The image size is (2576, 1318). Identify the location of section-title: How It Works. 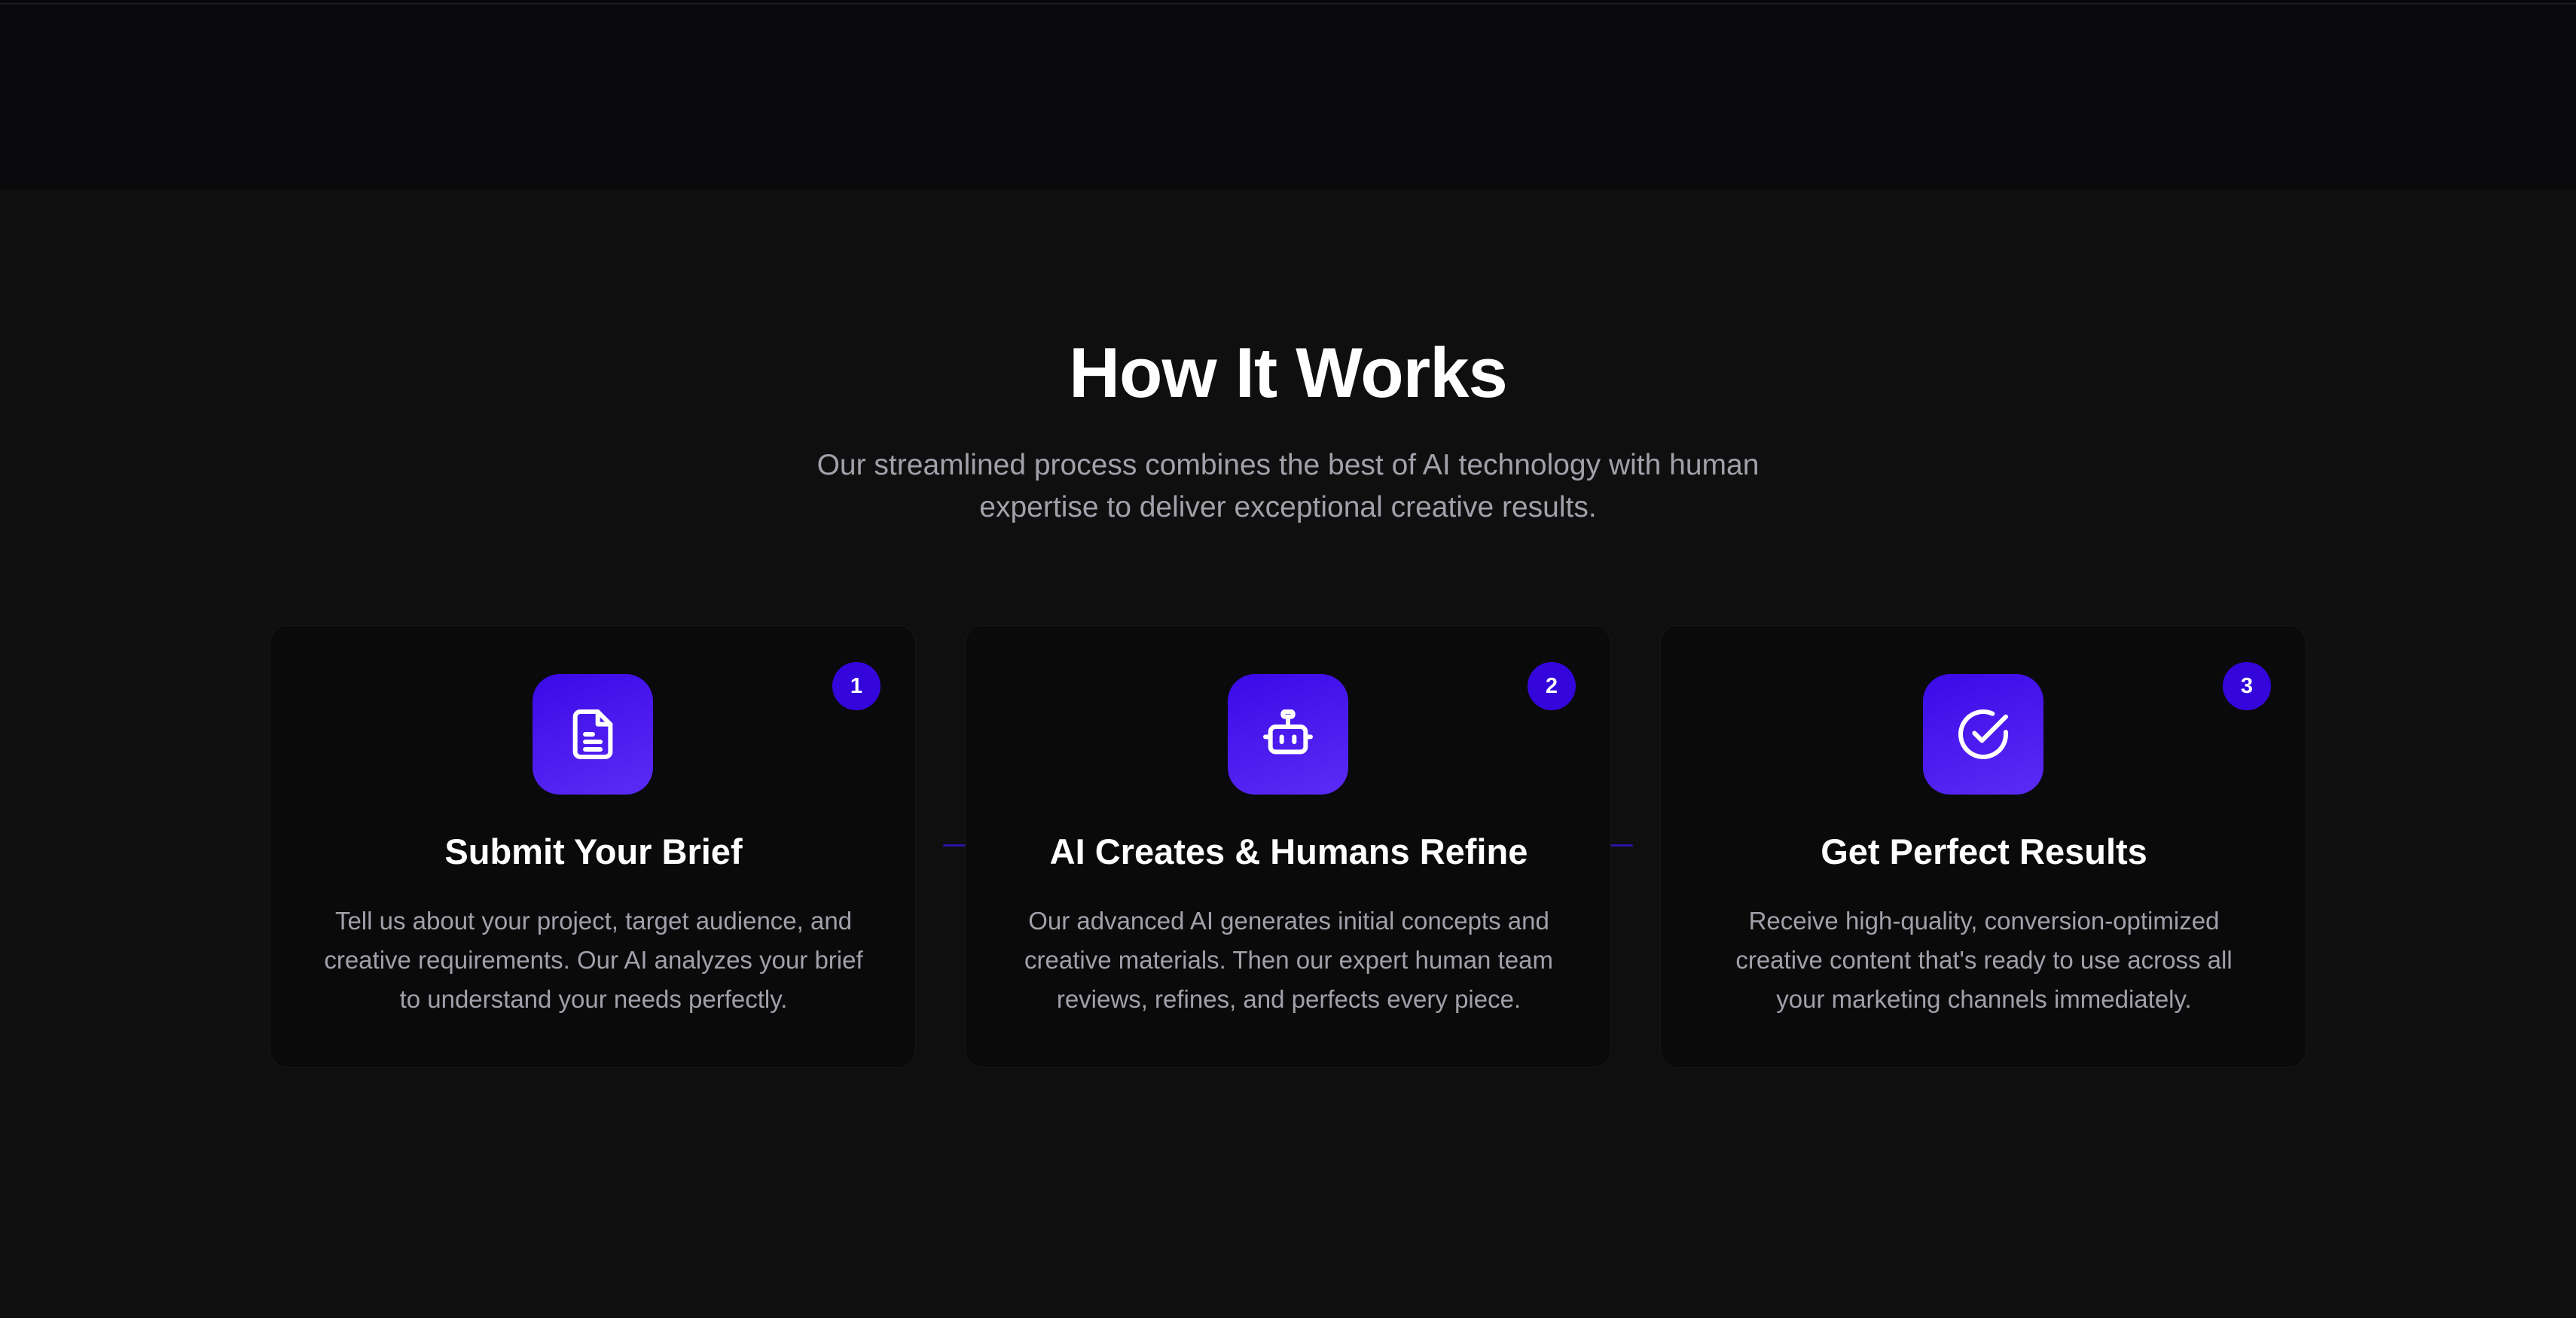
(1288, 372).